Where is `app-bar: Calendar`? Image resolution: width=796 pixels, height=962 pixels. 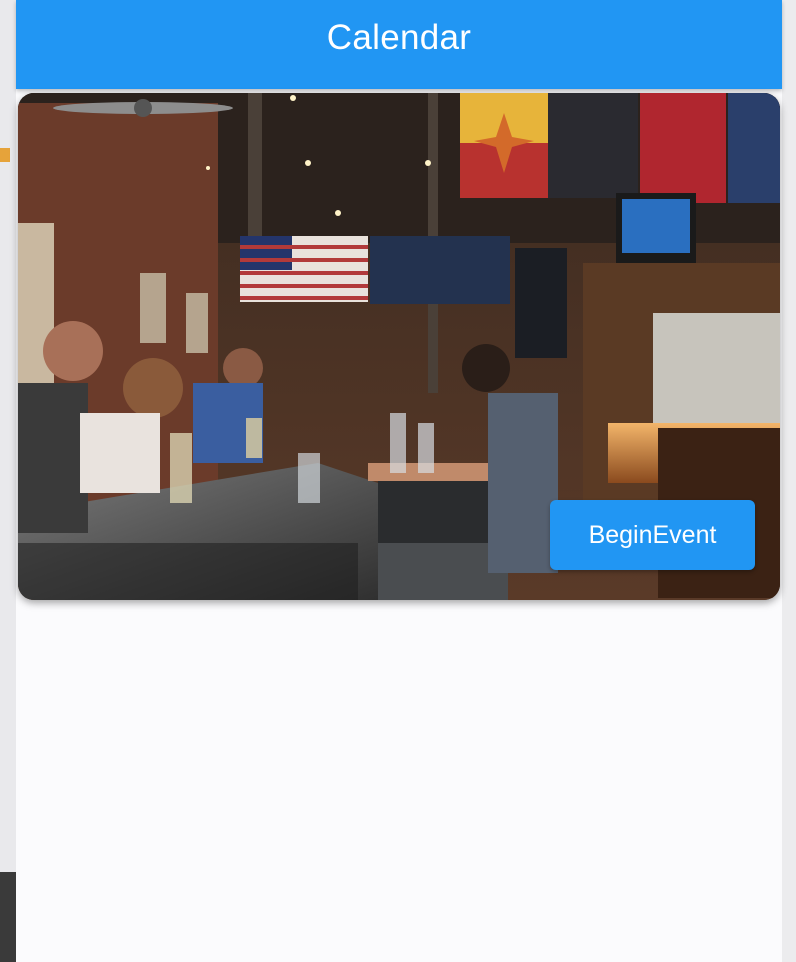 app-bar: Calendar is located at coordinates (399, 44).